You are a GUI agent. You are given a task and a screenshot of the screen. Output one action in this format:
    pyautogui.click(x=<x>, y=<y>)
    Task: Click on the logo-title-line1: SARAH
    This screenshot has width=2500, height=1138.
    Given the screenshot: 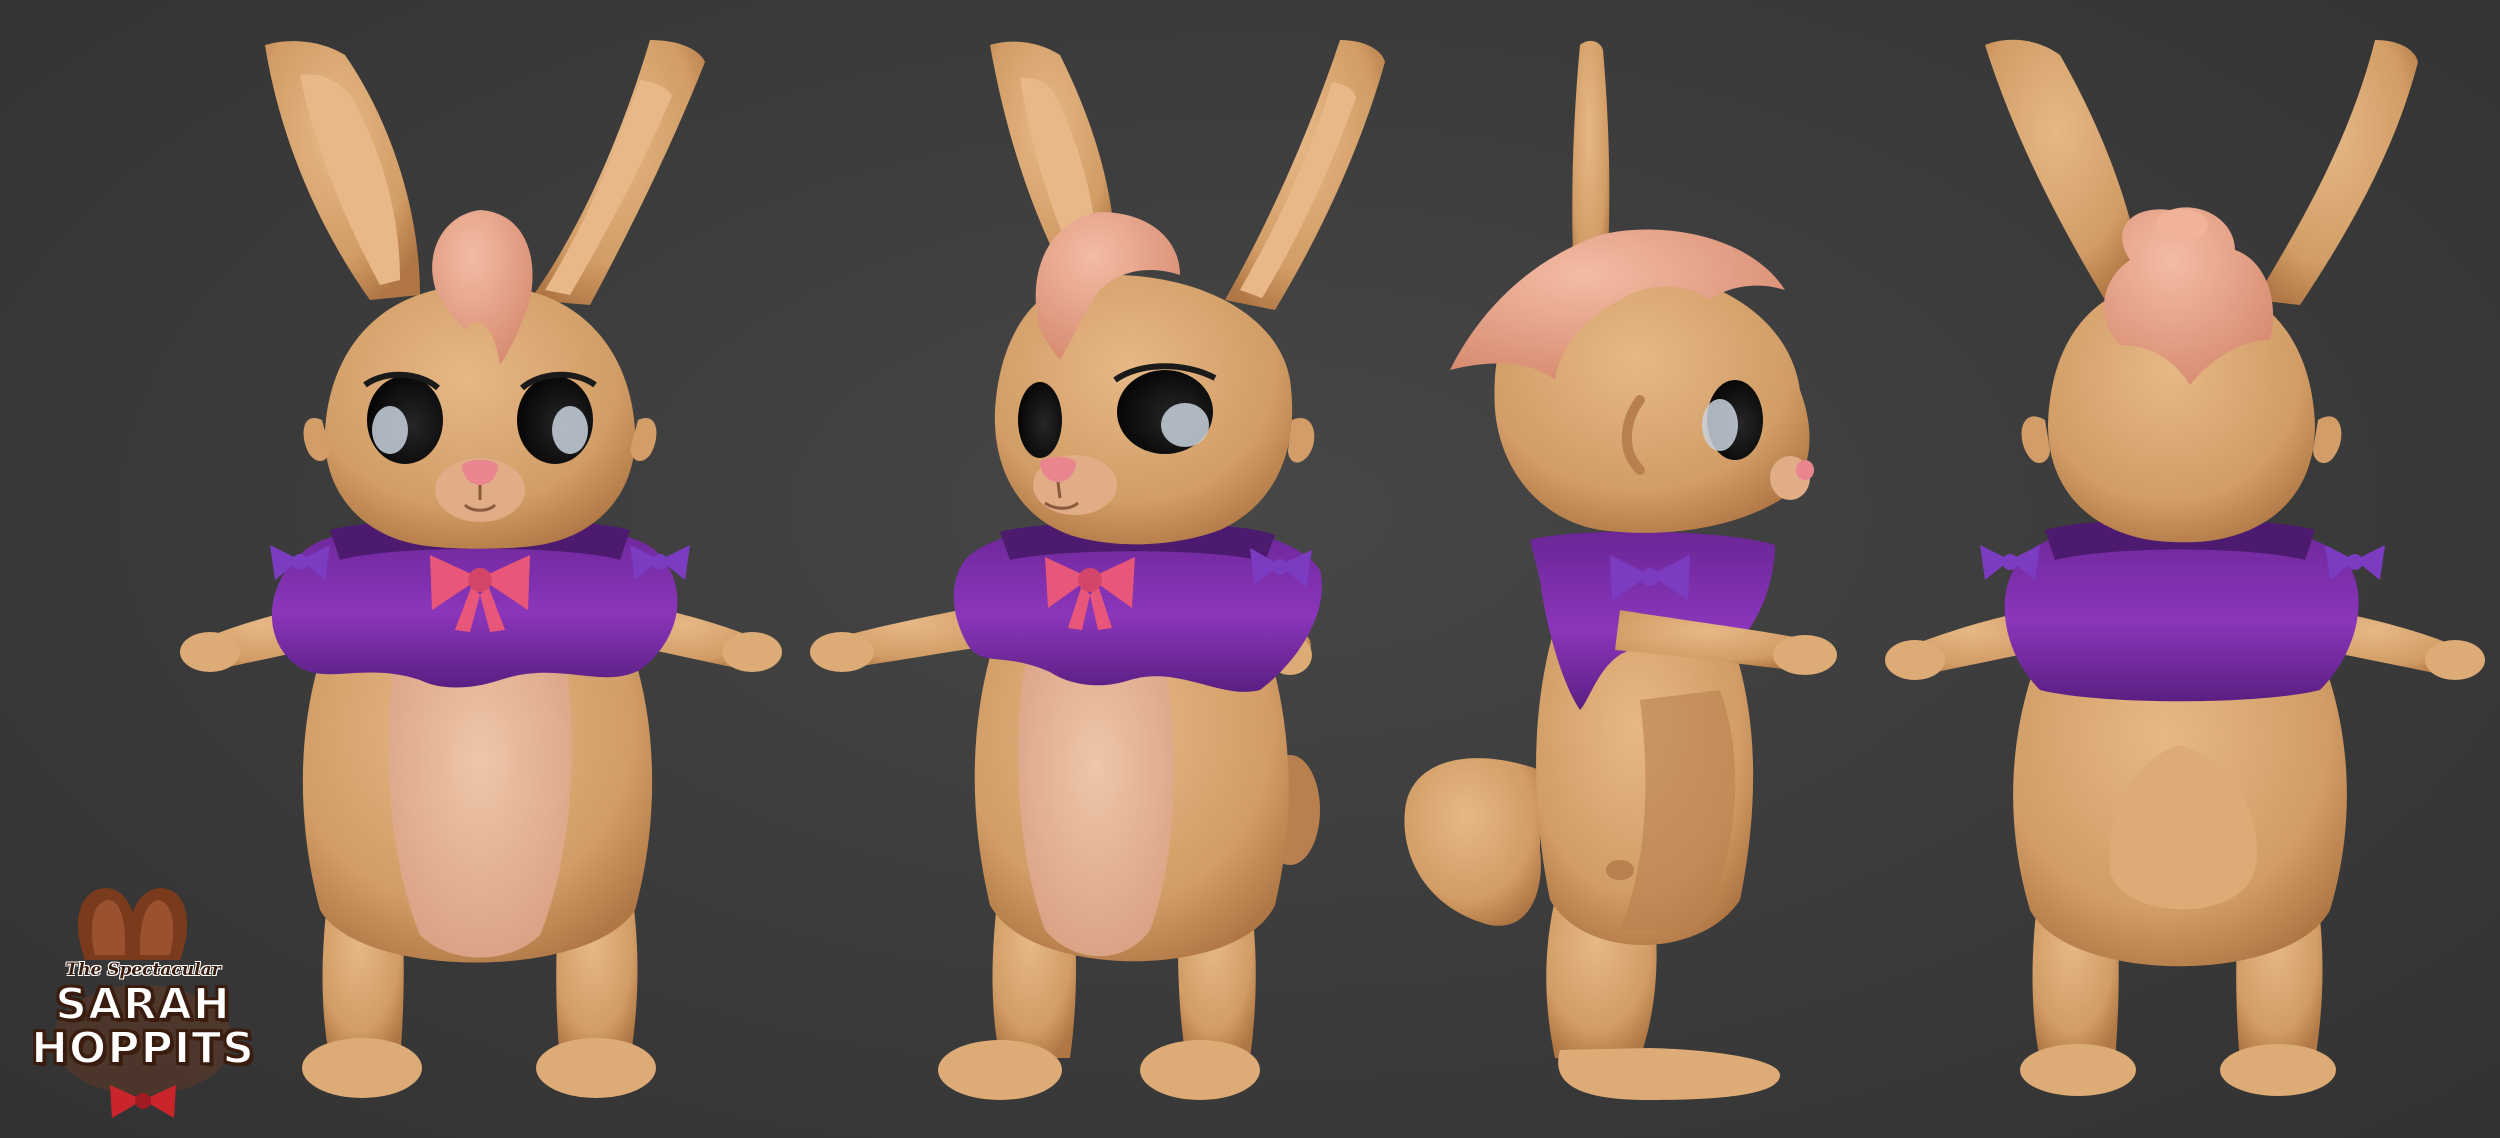 What is the action you would take?
    pyautogui.click(x=142, y=1004)
    